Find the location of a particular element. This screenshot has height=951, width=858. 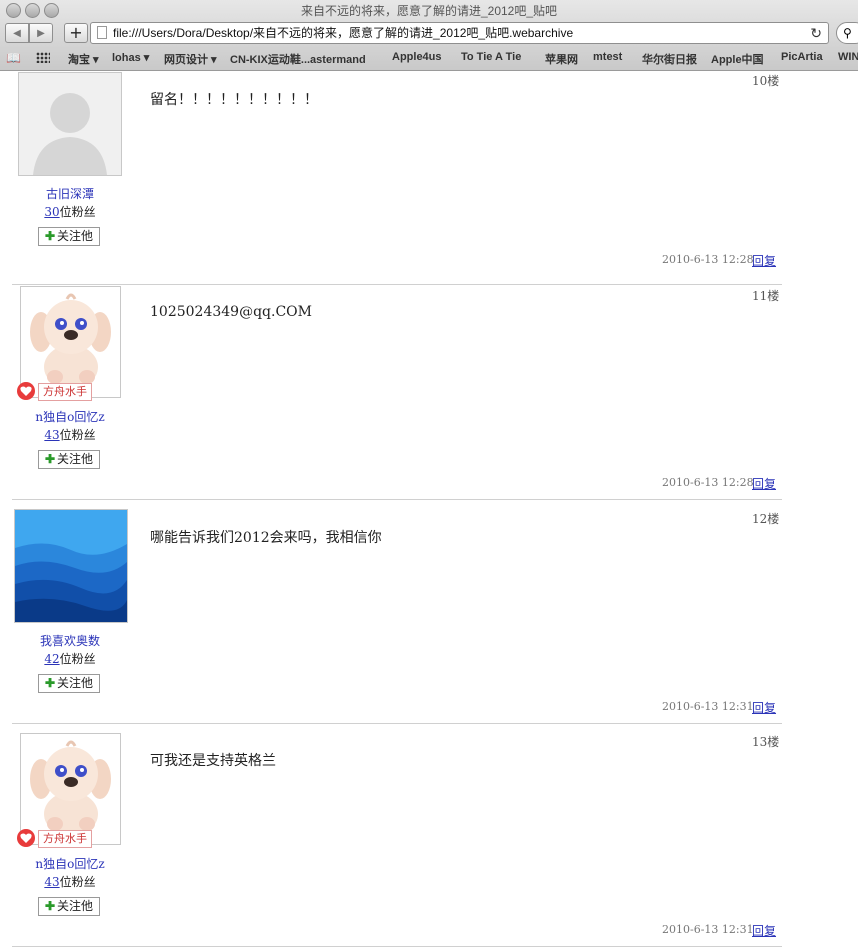

title-bar: 来自不远的将来，愿意了解的请进_2012吧_贴吧 is located at coordinates (429, 10).